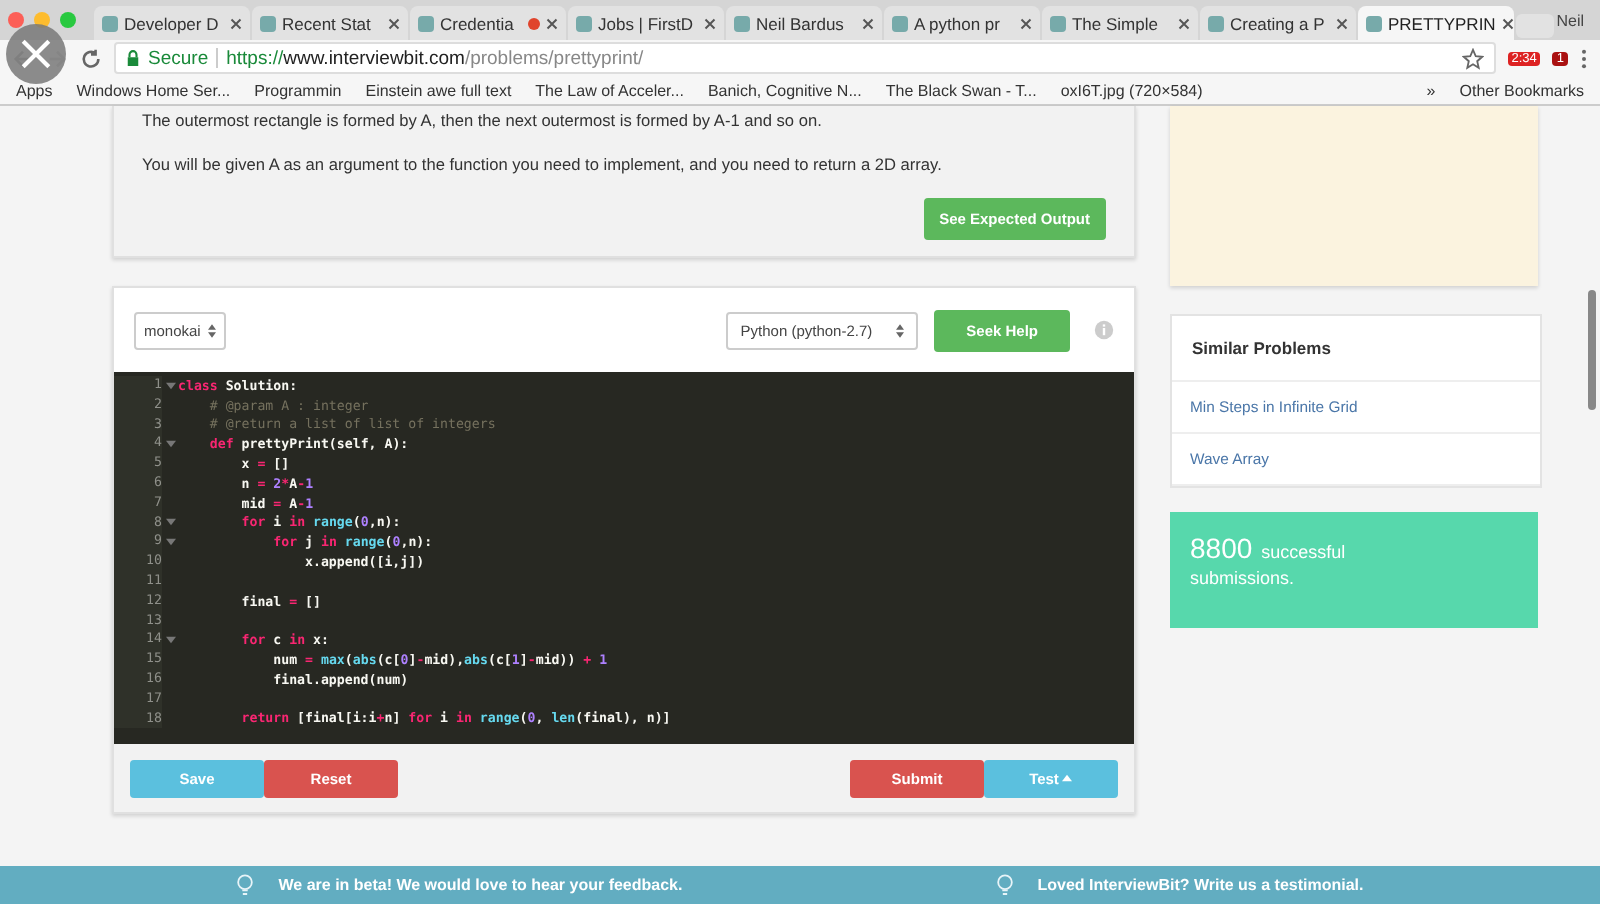  What do you see at coordinates (1277, 23) in the screenshot?
I see `browser-tab: Creating a P` at bounding box center [1277, 23].